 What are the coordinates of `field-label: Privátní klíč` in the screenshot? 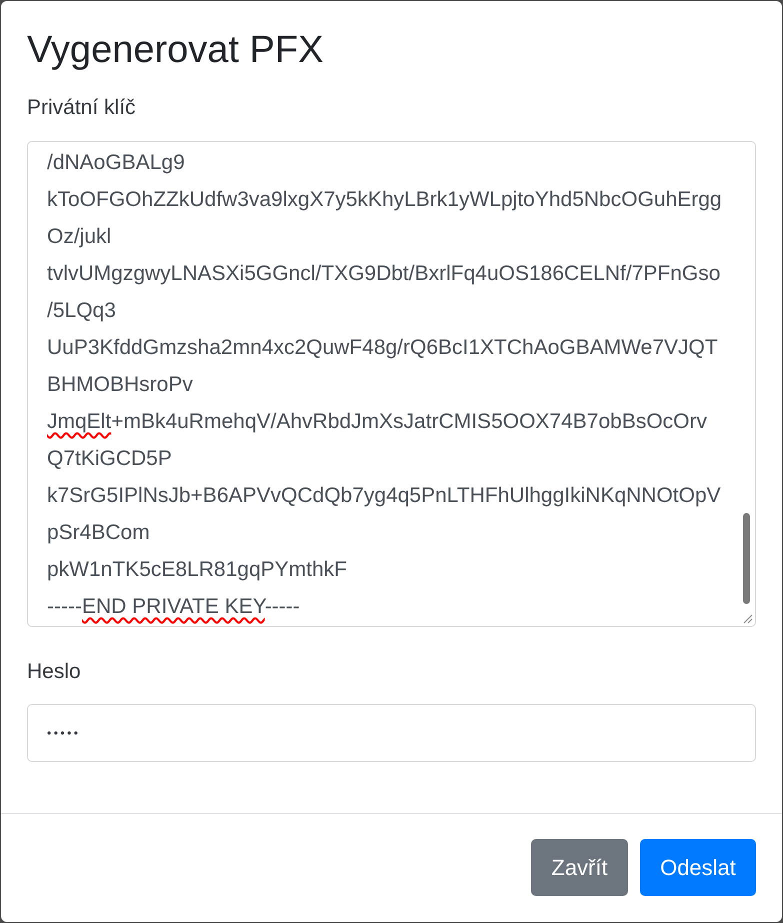 It's located at (81, 108).